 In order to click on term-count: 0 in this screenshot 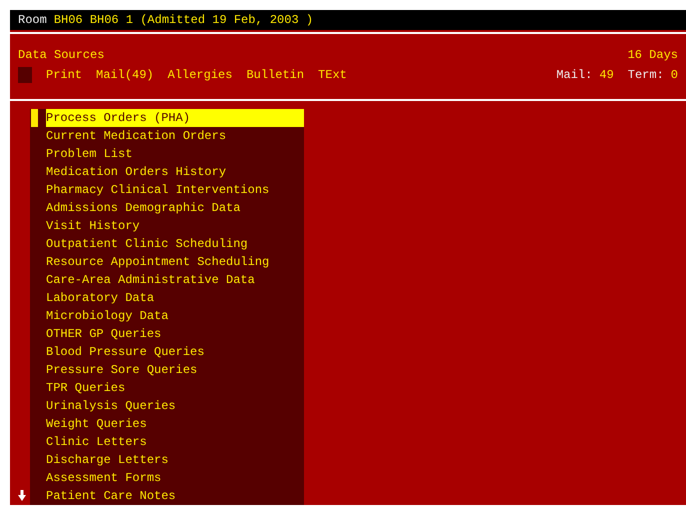, I will do `click(674, 75)`.